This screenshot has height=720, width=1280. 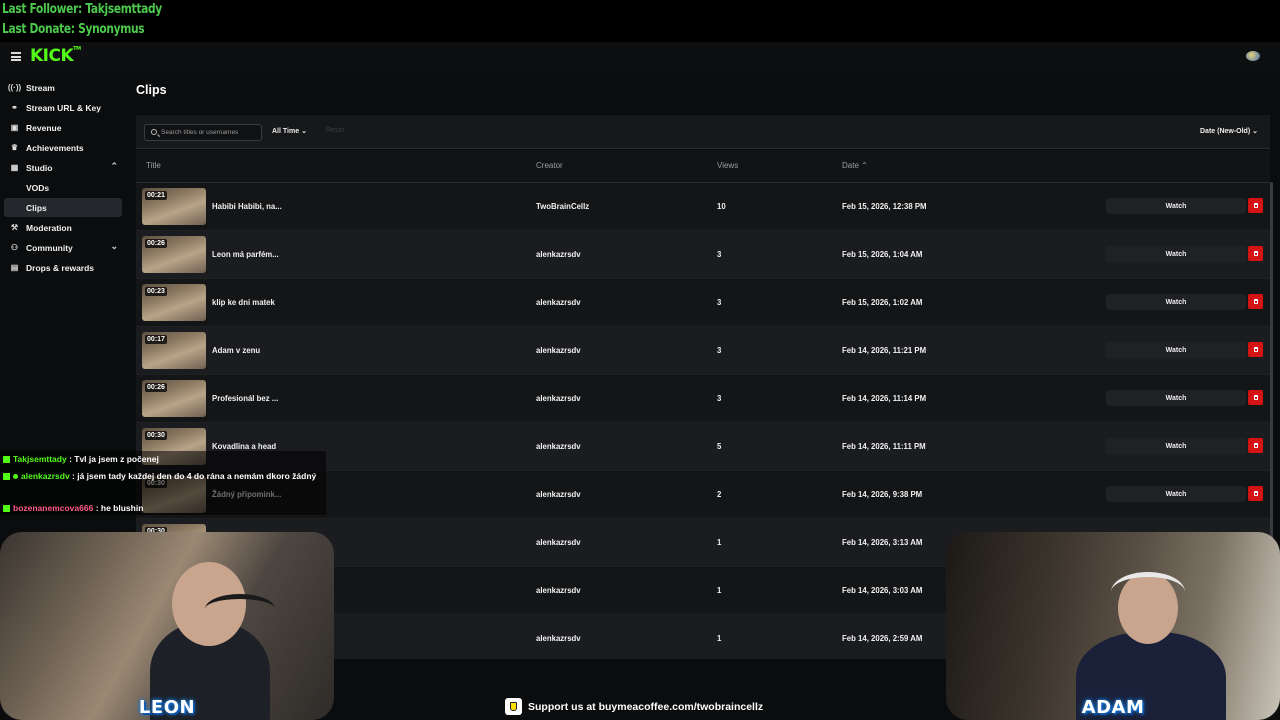 I want to click on clip-date: Feb 15, 2026, 1:02 AM, so click(x=882, y=302).